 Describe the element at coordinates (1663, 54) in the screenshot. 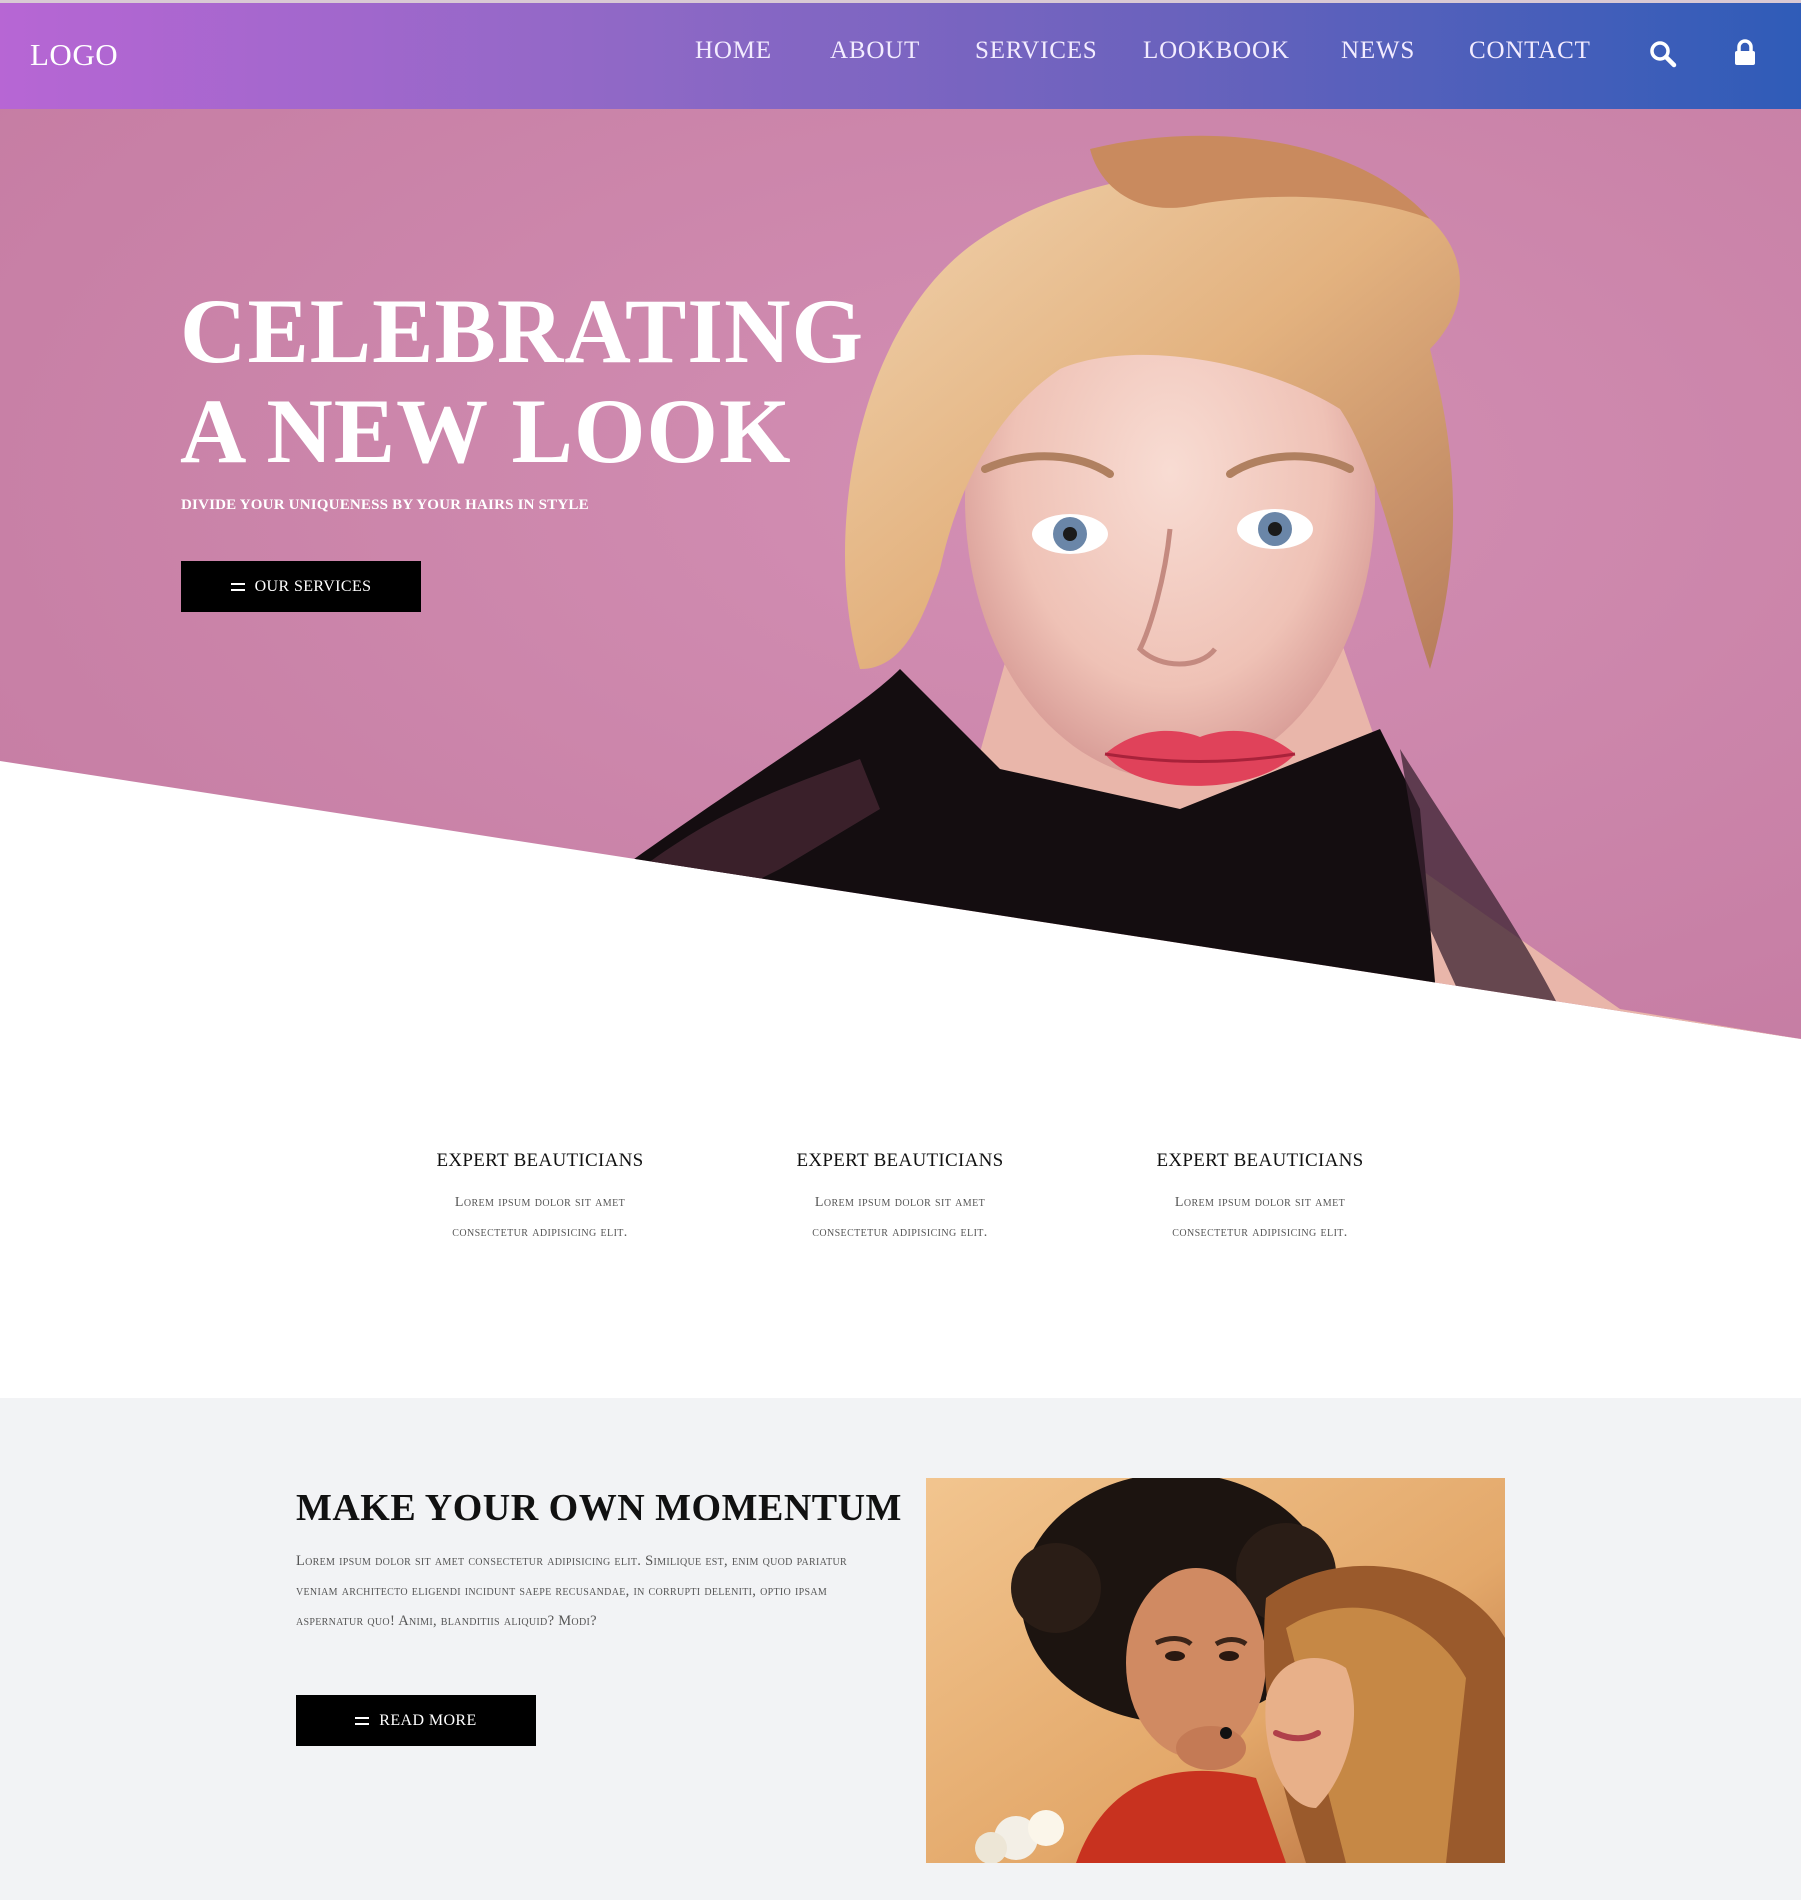

I see `search-icon` at that location.